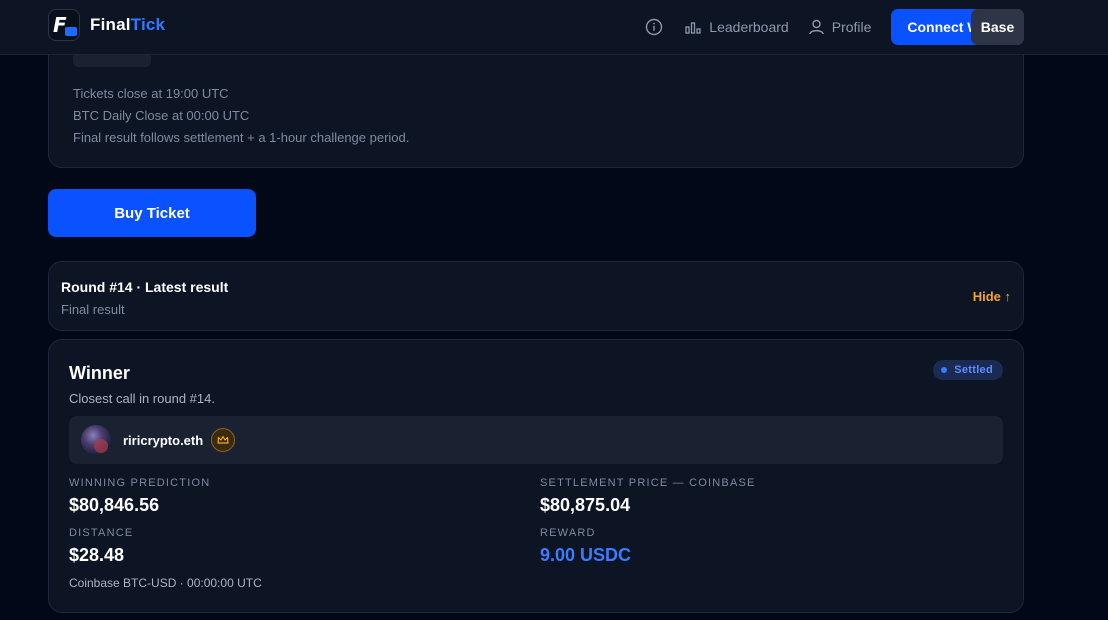 This screenshot has width=1108, height=620. What do you see at coordinates (944, 370) in the screenshot?
I see `status-dot-icon` at bounding box center [944, 370].